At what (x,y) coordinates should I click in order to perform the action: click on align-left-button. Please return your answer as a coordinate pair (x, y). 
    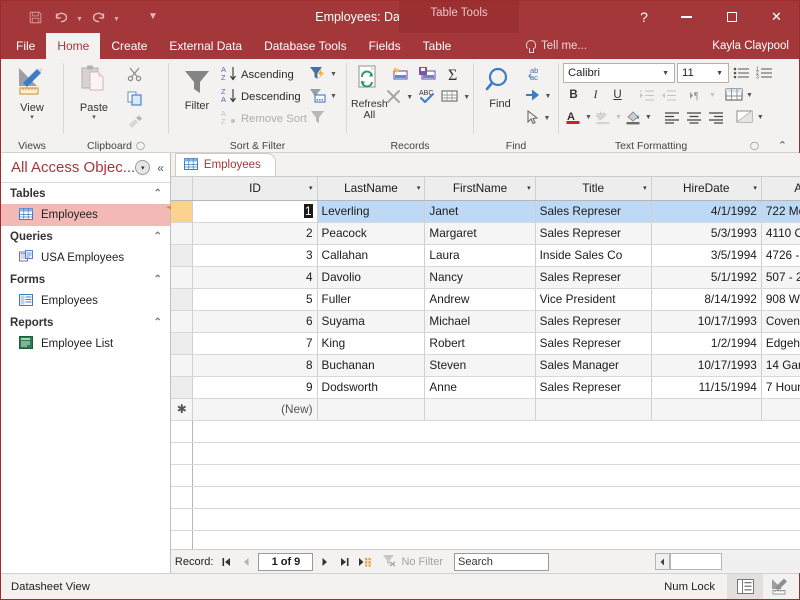
    Looking at the image, I should click on (672, 117).